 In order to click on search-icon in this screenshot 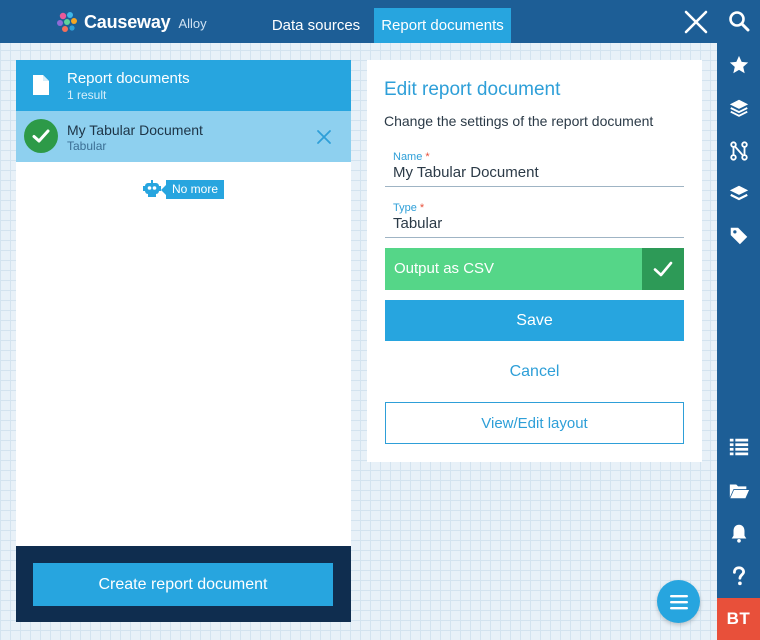, I will do `click(738, 21)`.